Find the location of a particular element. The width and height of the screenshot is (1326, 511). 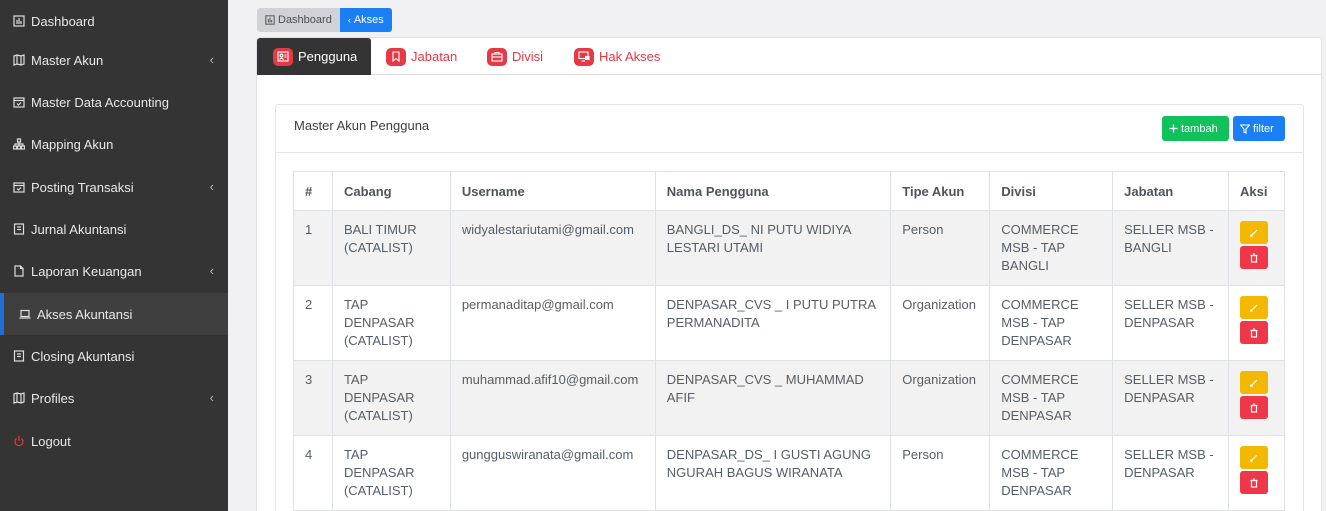

monitor-lock-icon is located at coordinates (584, 56).